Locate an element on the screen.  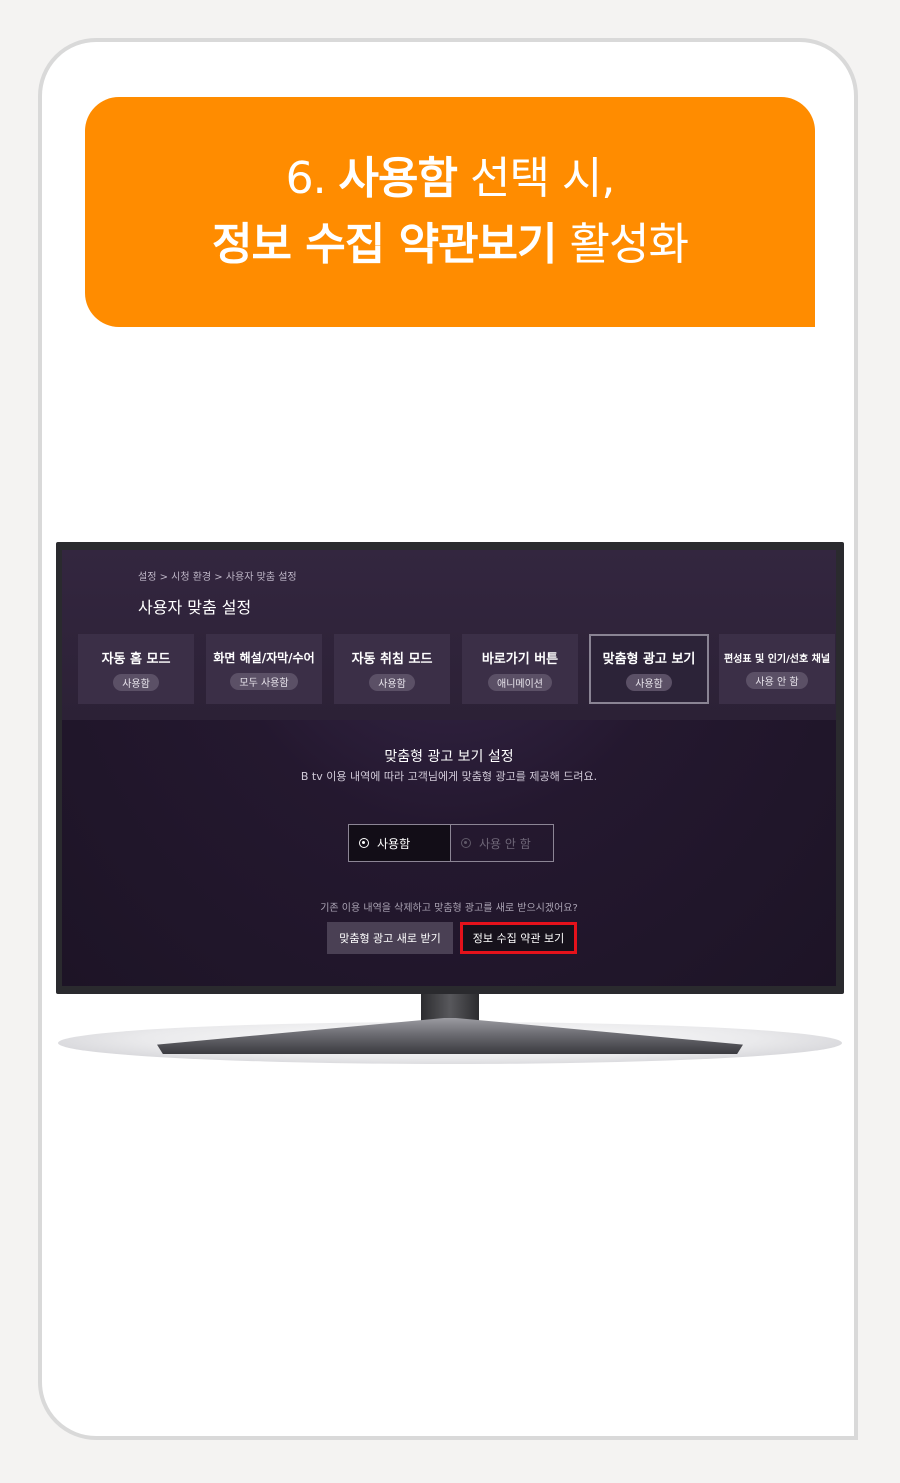
radio-option-use: 사용함 is located at coordinates (400, 843).